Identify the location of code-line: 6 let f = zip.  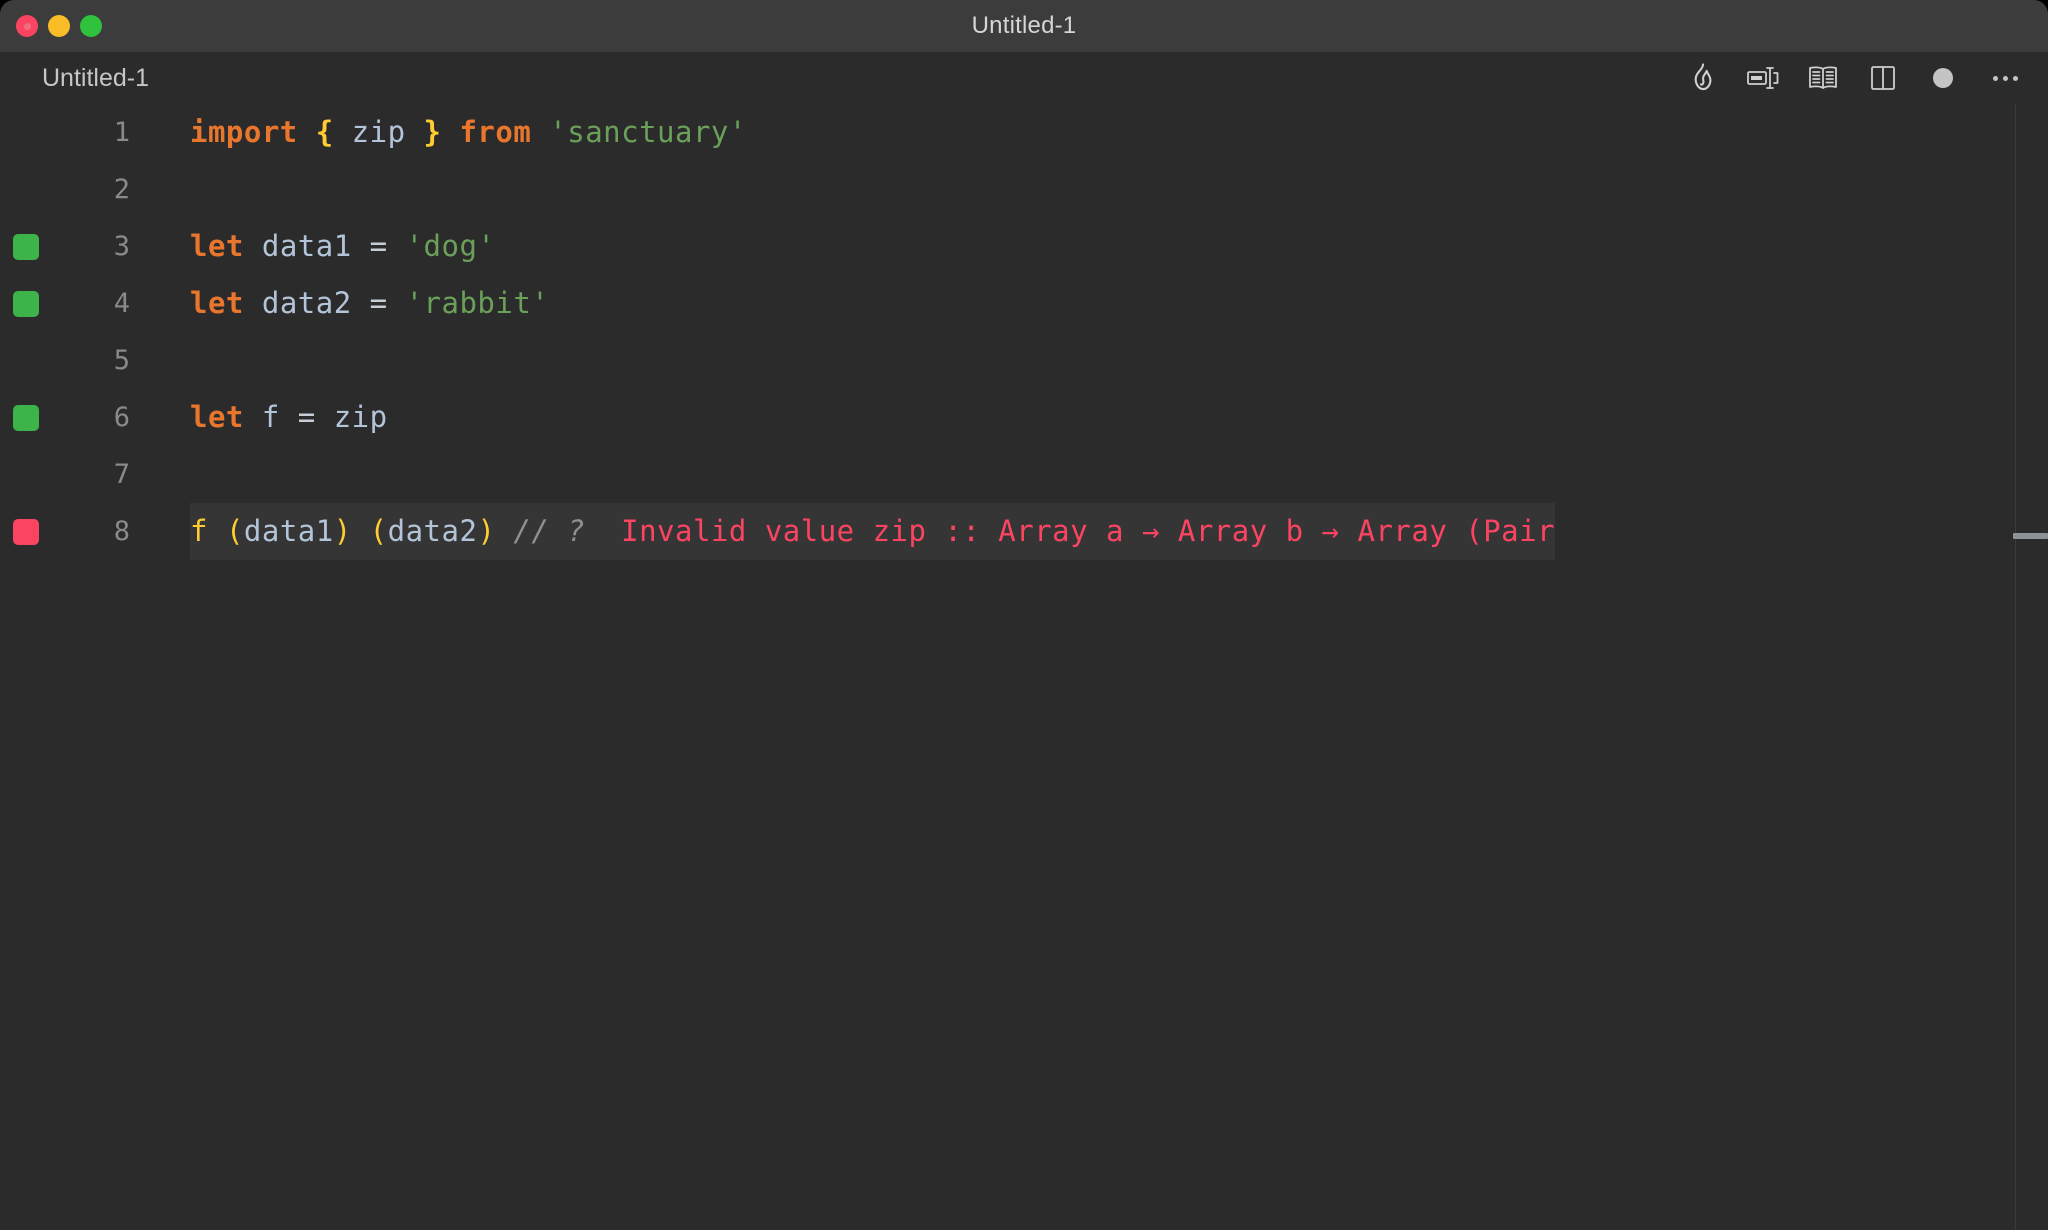
(1024, 417).